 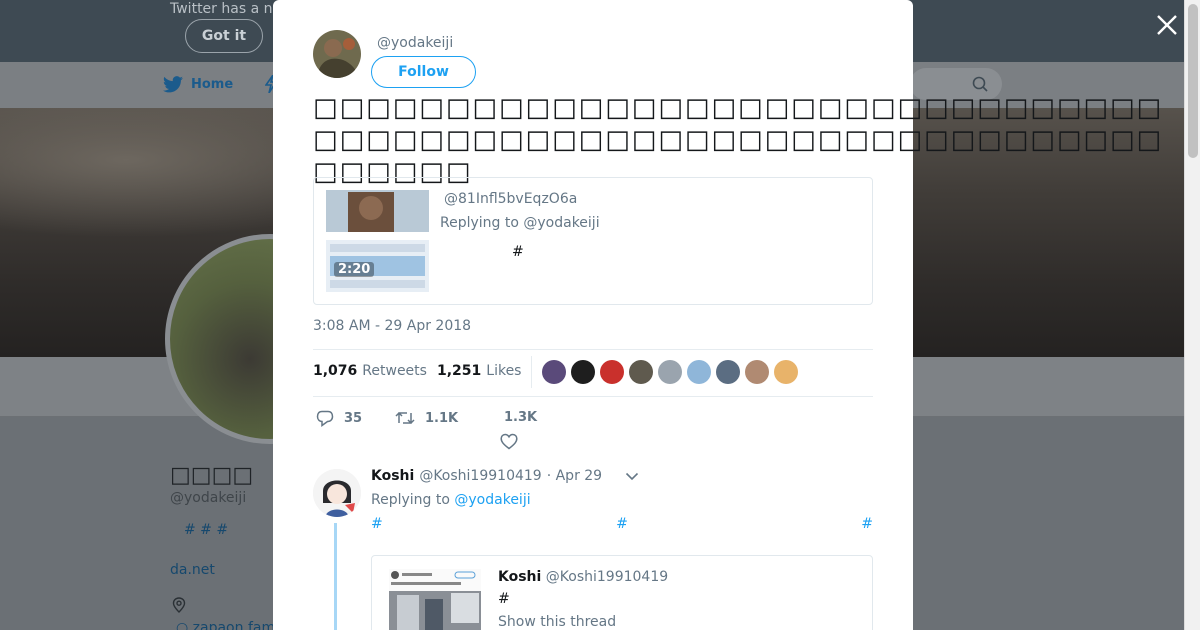 What do you see at coordinates (607, 577) in the screenshot?
I see `reply-card-handle: @Koshi19910419` at bounding box center [607, 577].